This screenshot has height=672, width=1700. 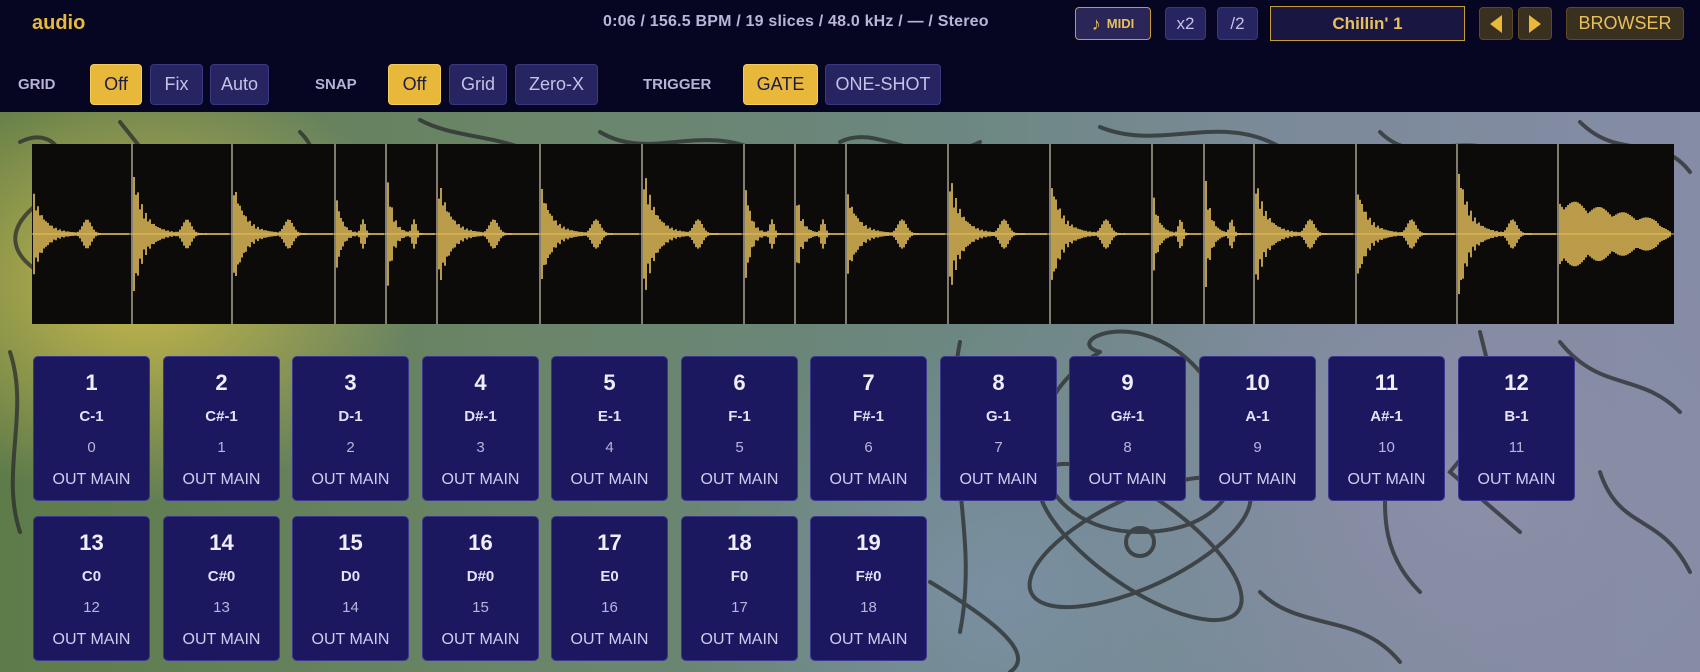 What do you see at coordinates (91, 382) in the screenshot?
I see `pad-number: 1` at bounding box center [91, 382].